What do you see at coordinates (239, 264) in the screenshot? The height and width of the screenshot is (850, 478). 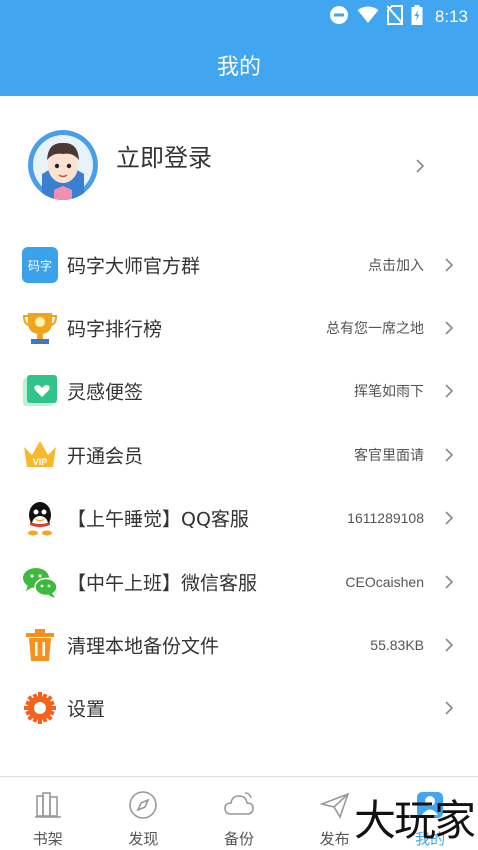 I see `menu-item-official-group: 码字 码字大师官方群 点击加入` at bounding box center [239, 264].